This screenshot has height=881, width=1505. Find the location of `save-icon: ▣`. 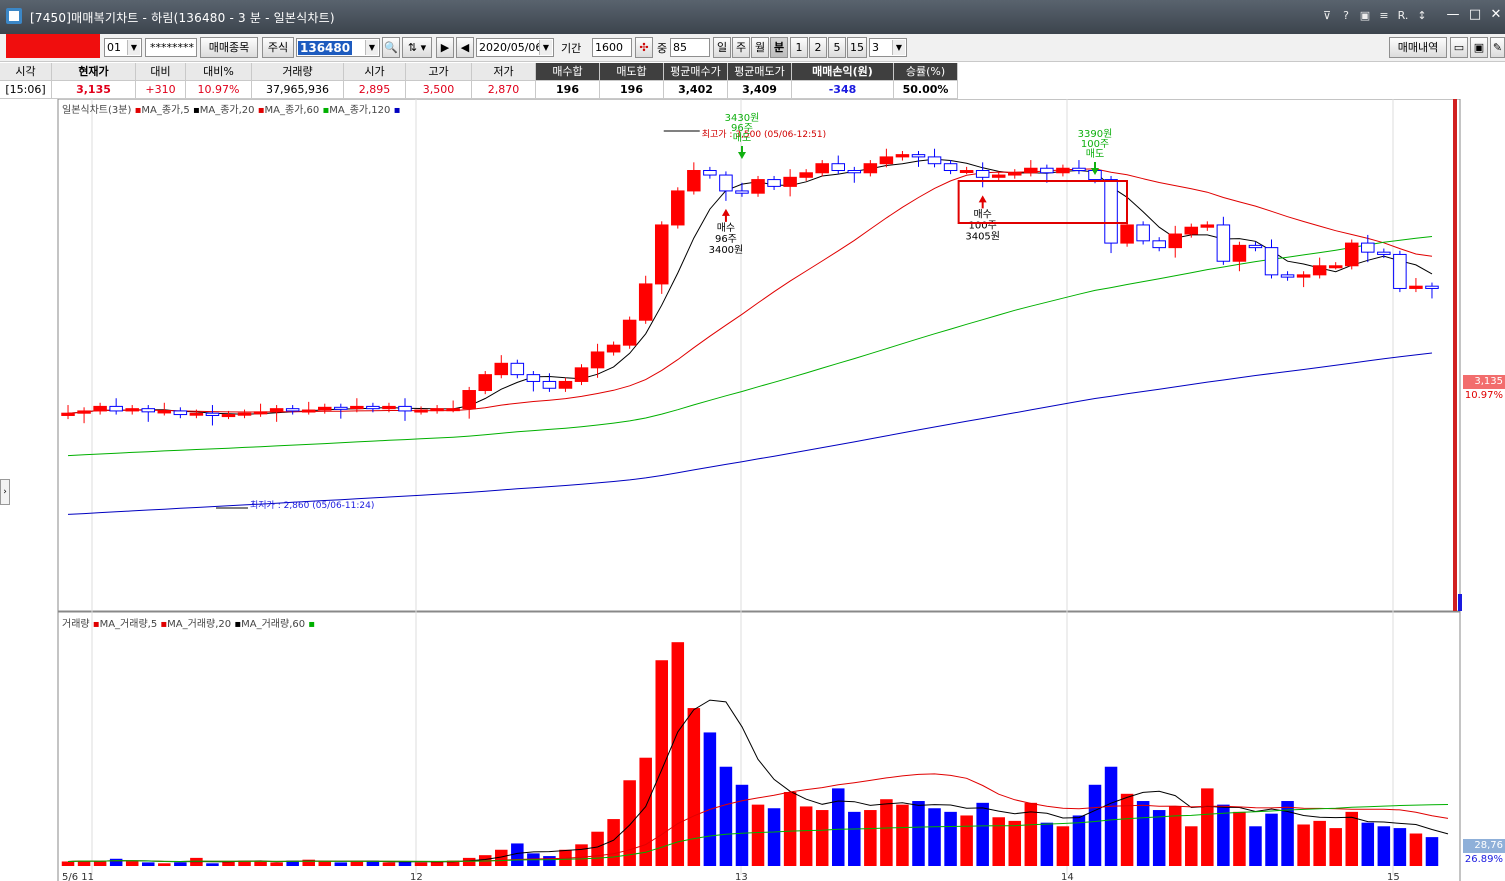

save-icon: ▣ is located at coordinates (1479, 47).